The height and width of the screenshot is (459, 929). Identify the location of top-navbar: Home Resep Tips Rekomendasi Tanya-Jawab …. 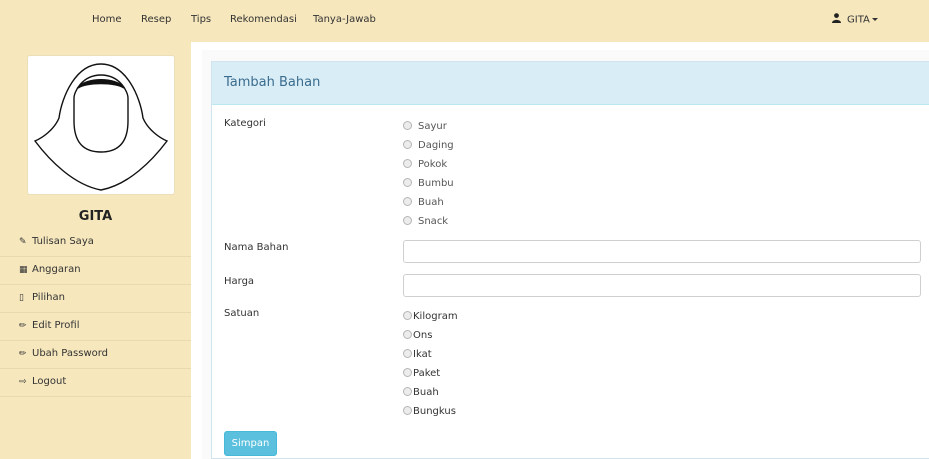
(464, 21).